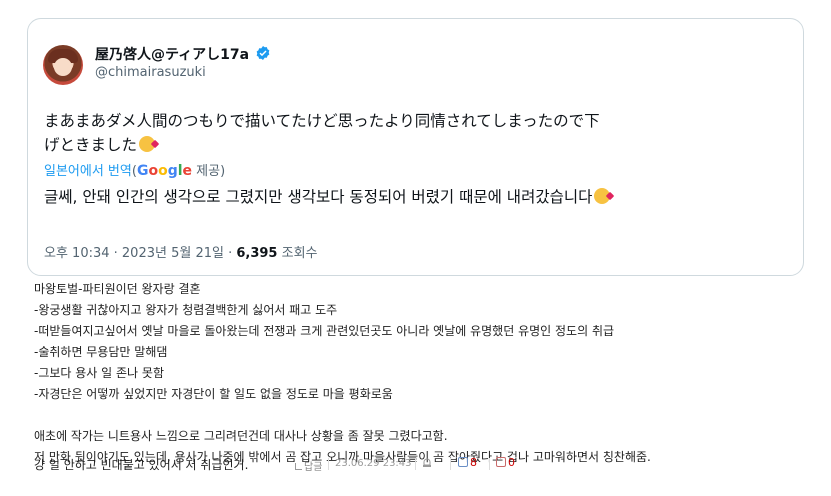 The image size is (831, 496). What do you see at coordinates (141, 465) in the screenshot?
I see `comment-last-line: 걍 일 안하고 빈대붙고 있어서 저 취급인거.` at bounding box center [141, 465].